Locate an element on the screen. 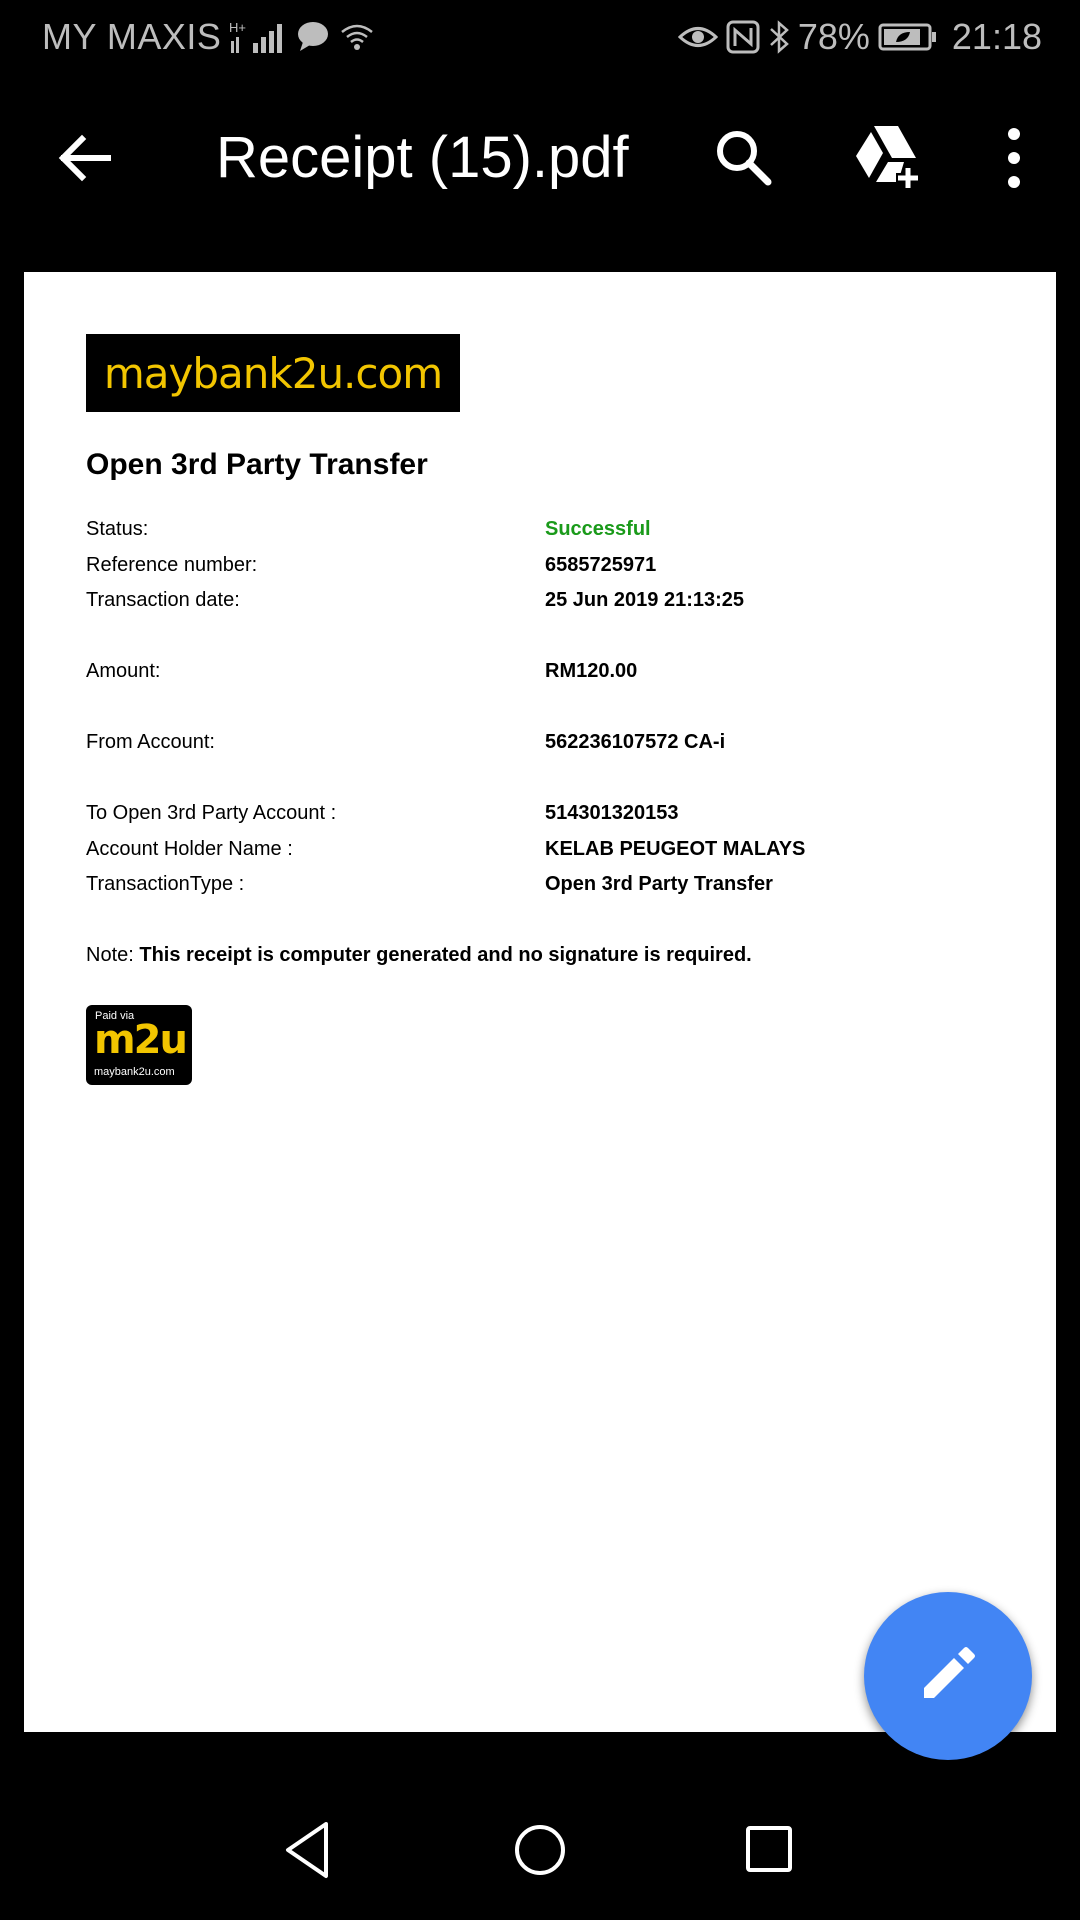  nav-home-icon is located at coordinates (540, 1850).